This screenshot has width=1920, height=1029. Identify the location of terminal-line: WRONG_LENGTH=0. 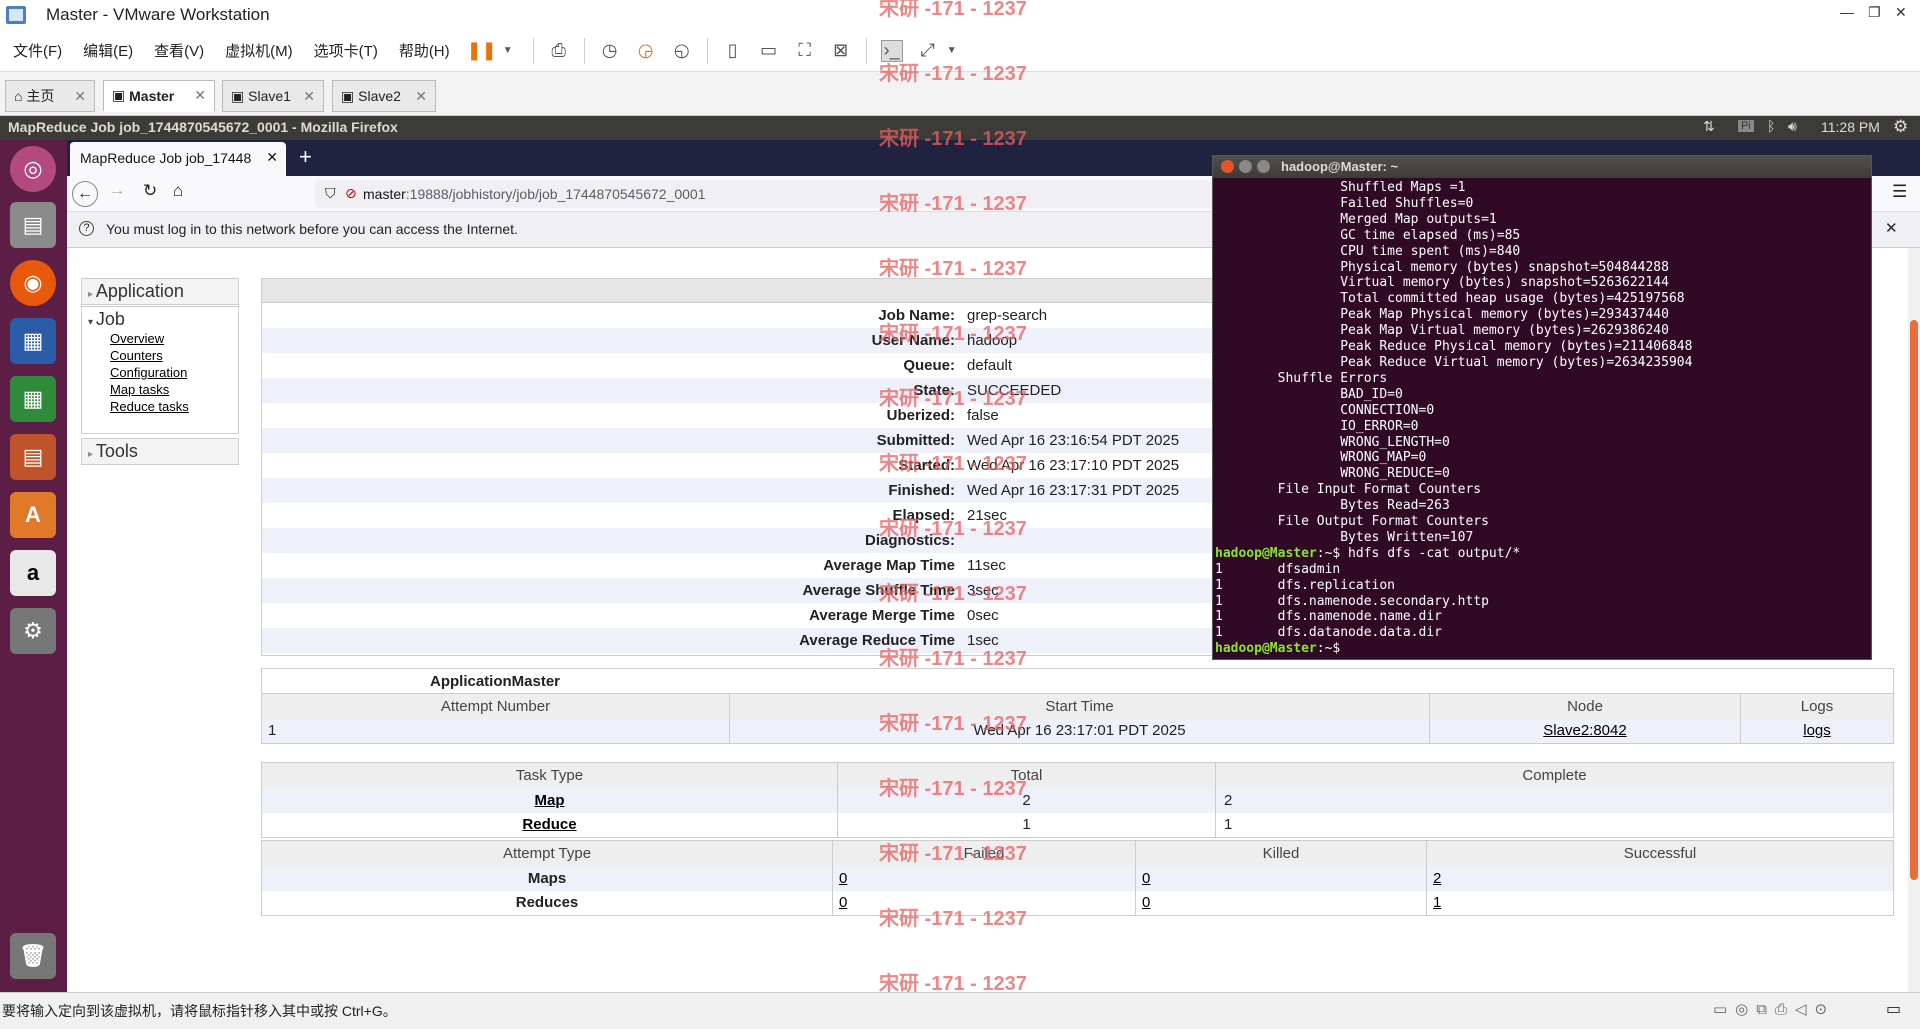
(1332, 442).